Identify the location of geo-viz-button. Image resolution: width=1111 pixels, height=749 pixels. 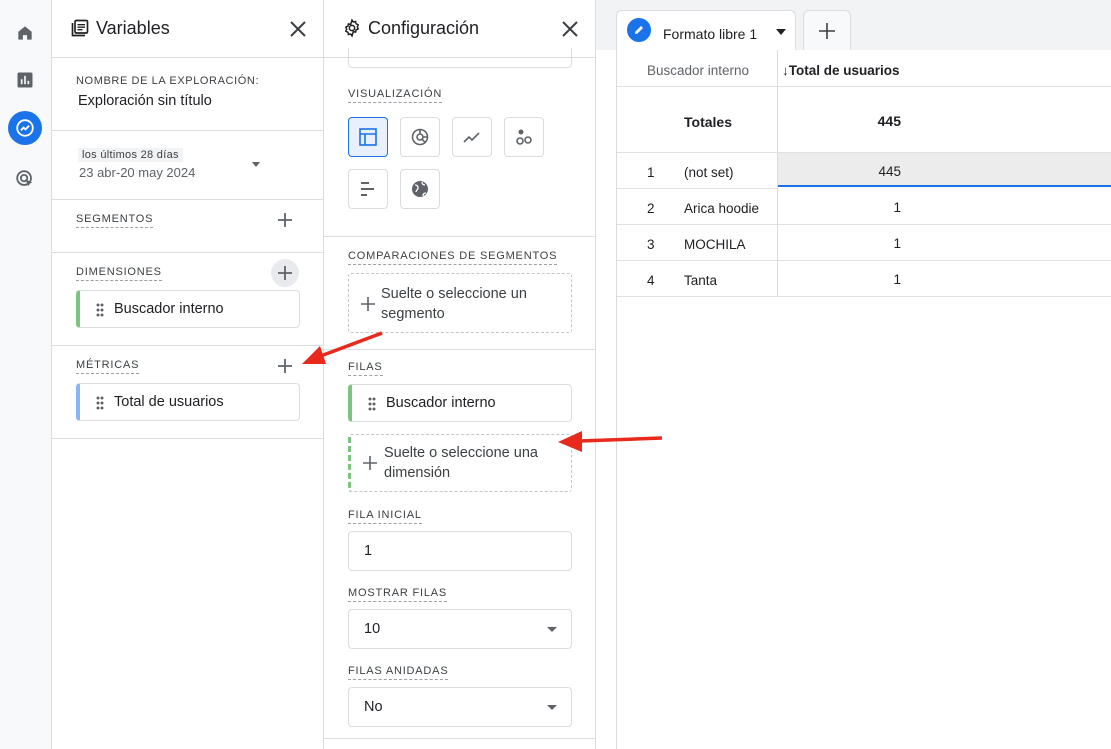
(420, 189).